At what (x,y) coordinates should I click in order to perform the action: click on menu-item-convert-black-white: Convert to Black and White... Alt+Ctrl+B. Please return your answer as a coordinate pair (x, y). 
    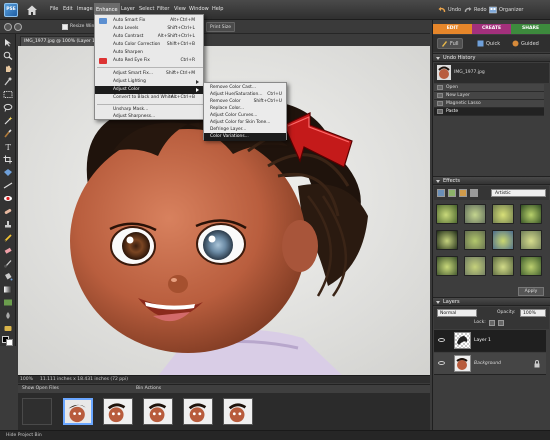
    Looking at the image, I should click on (149, 98).